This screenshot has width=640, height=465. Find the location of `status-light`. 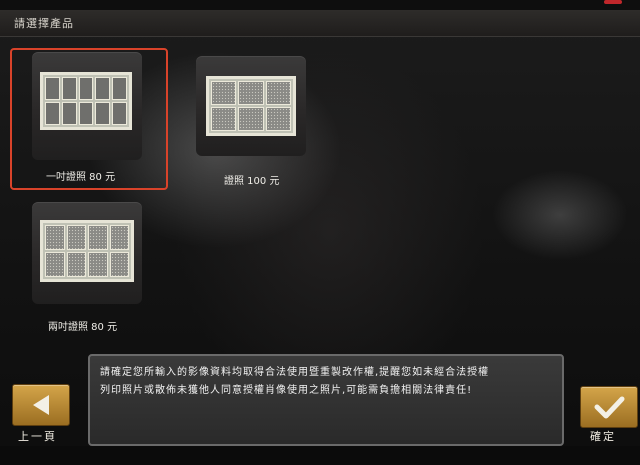

status-light is located at coordinates (613, 2).